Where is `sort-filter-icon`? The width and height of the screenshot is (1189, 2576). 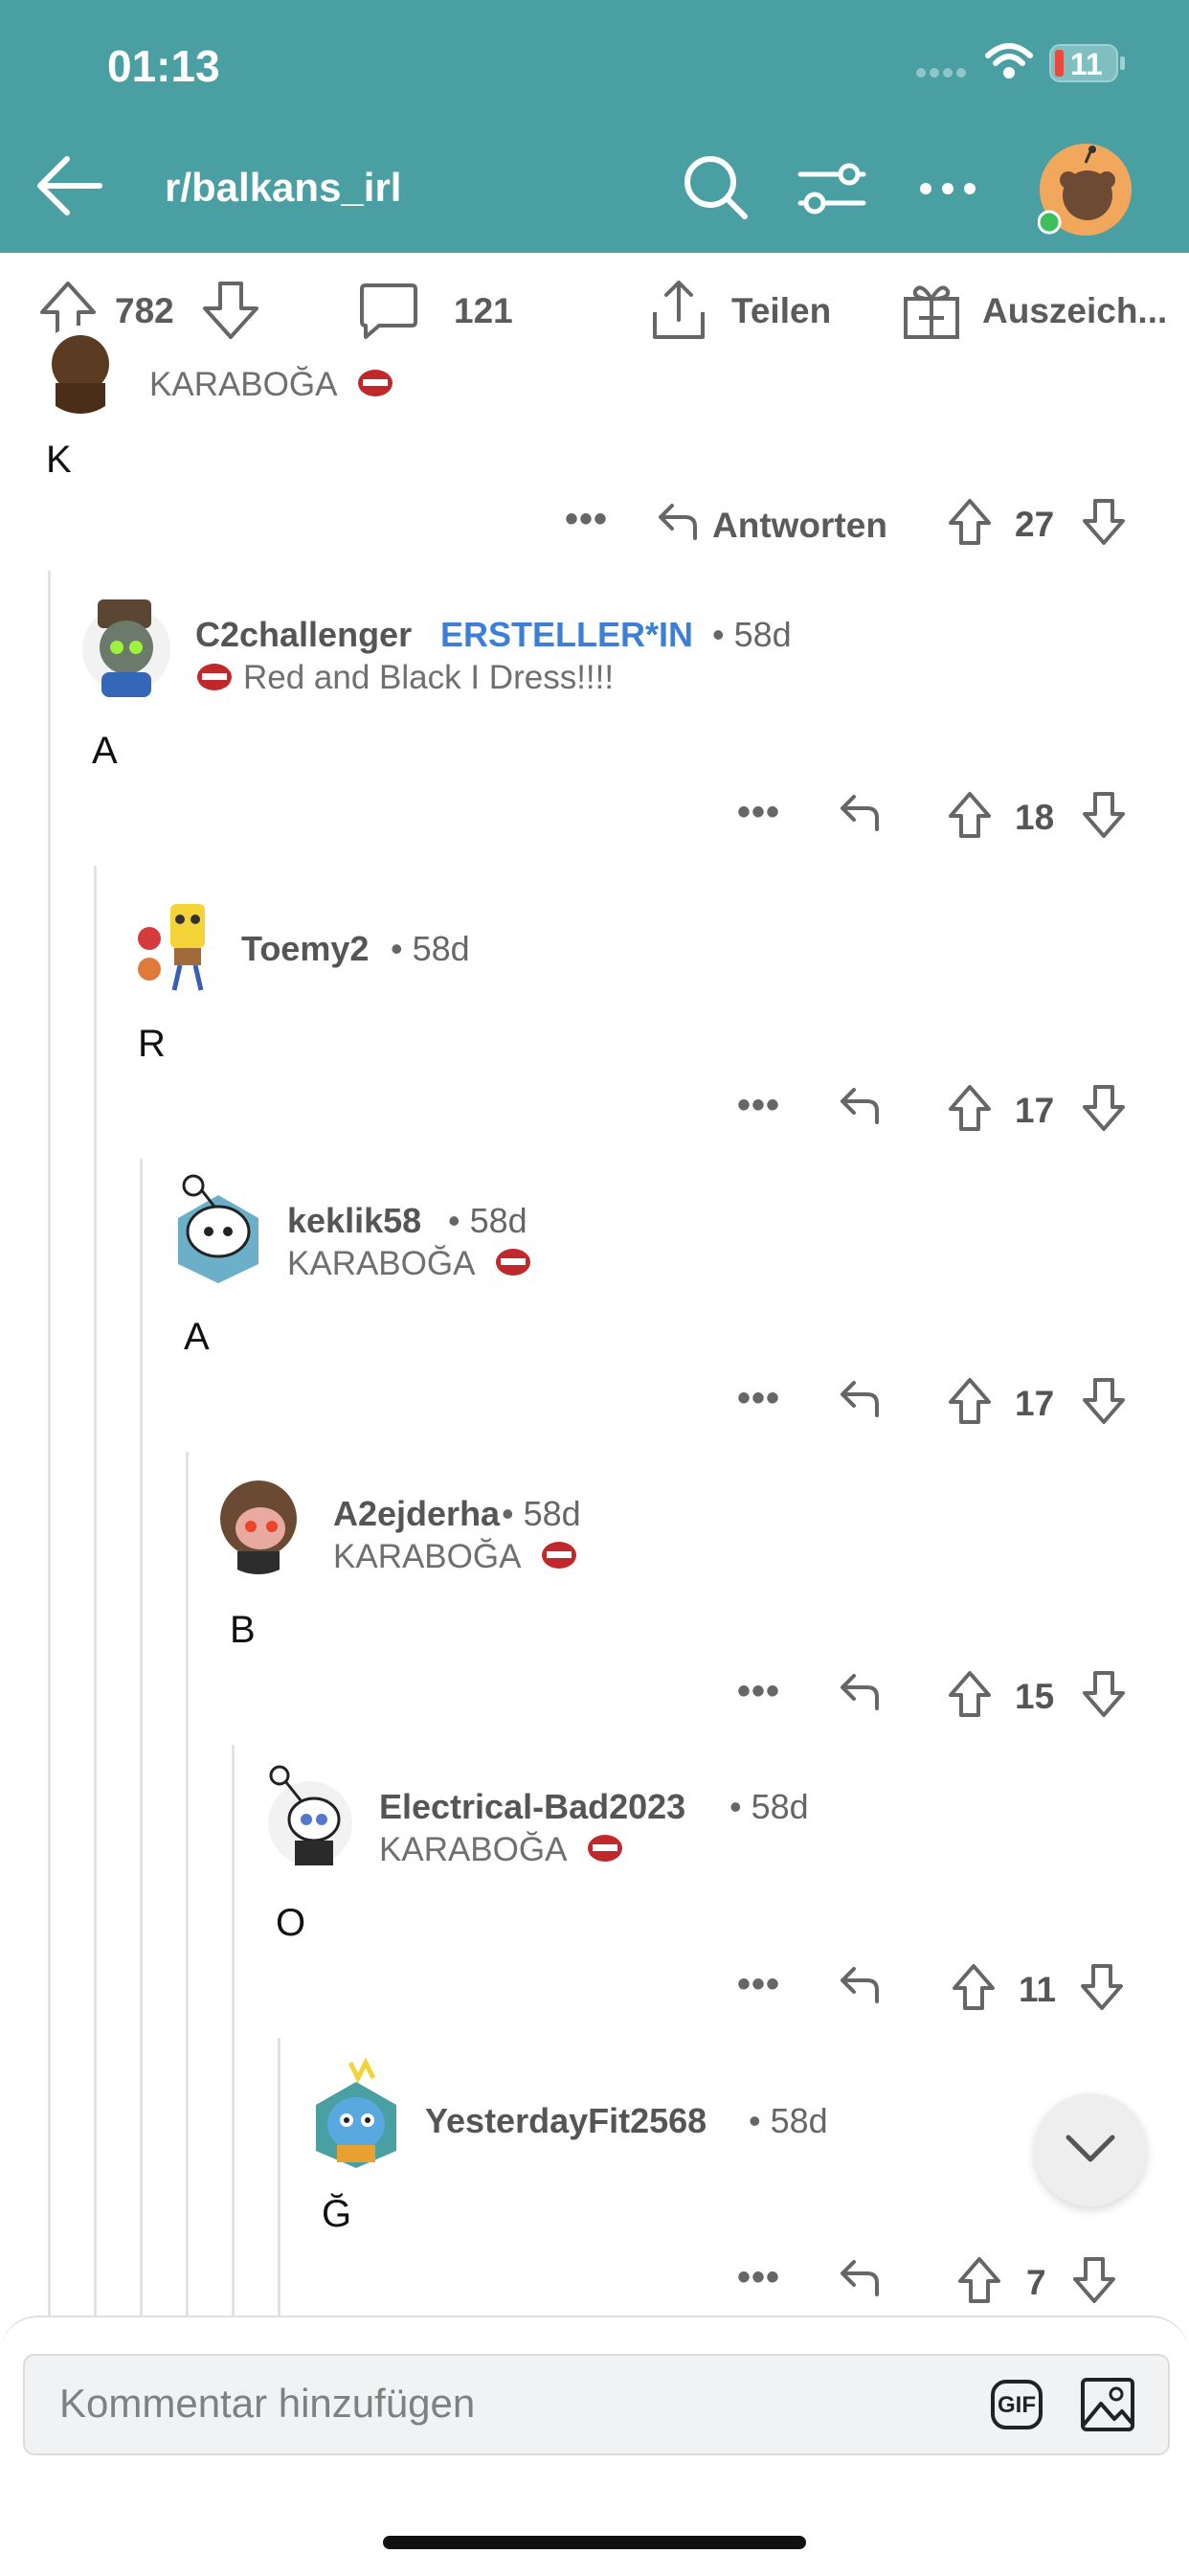 sort-filter-icon is located at coordinates (831, 188).